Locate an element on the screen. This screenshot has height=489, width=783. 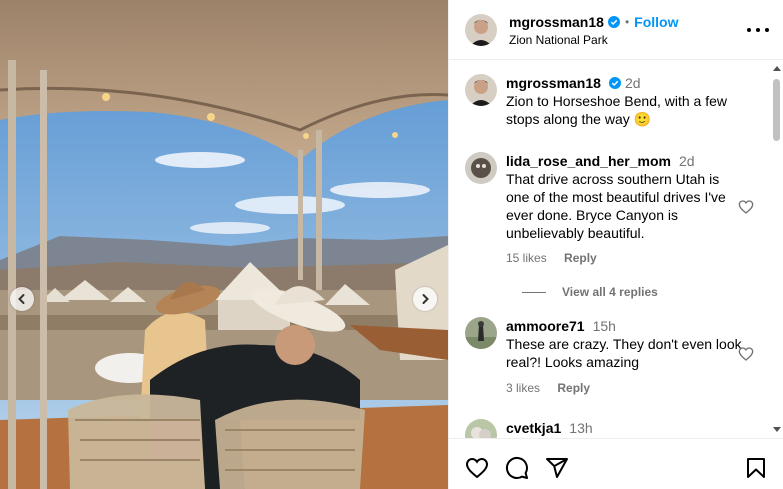
comment-likes: 15 likes is located at coordinates (526, 258).